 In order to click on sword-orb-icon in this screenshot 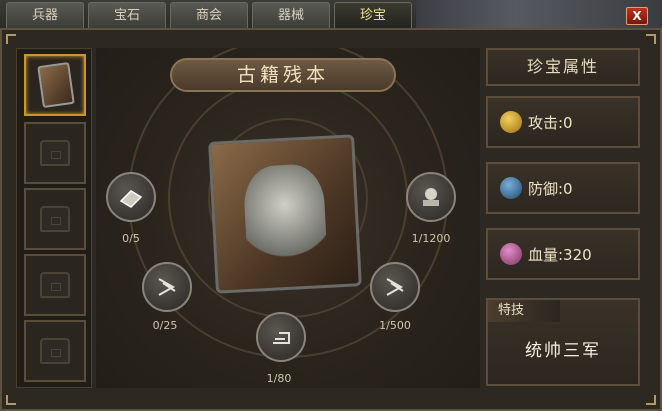, I will do `click(511, 122)`.